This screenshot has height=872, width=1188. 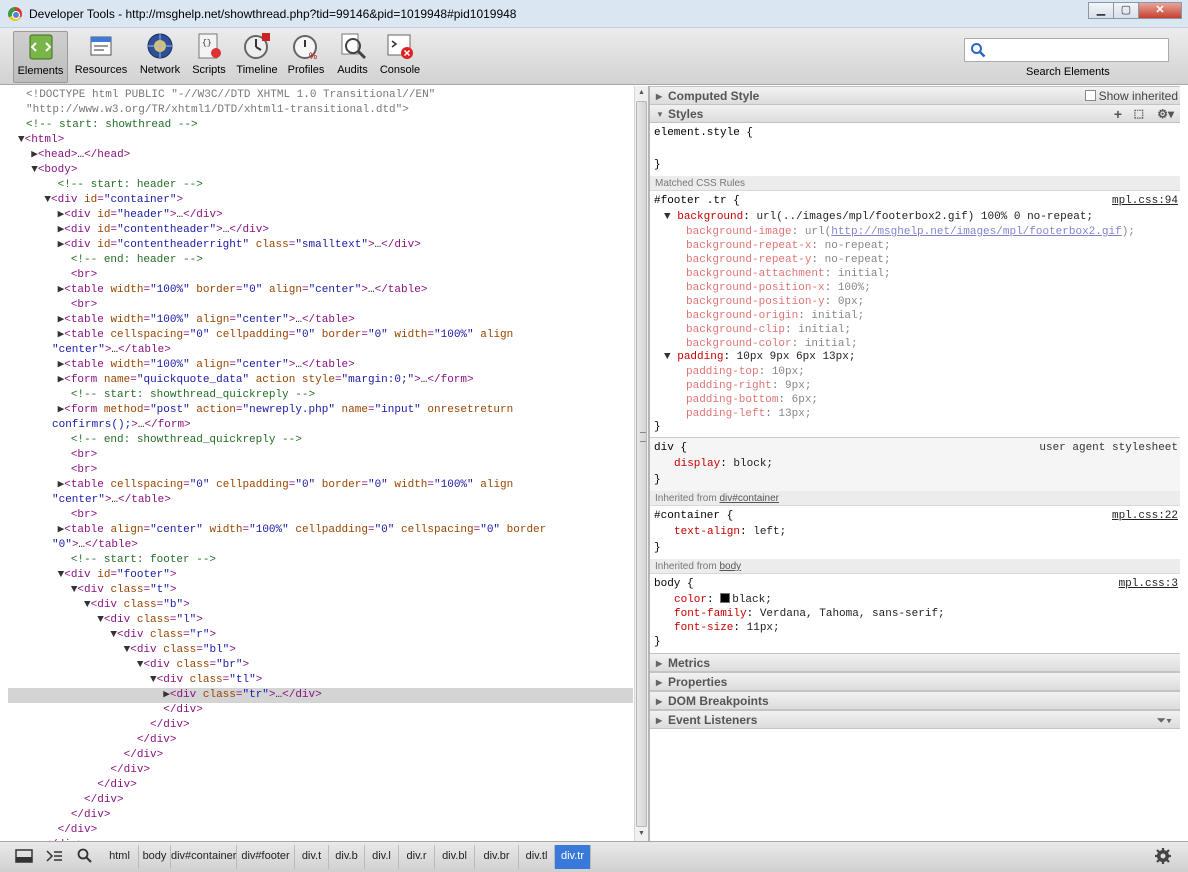 I want to click on search-elements-input, so click(x=1066, y=50).